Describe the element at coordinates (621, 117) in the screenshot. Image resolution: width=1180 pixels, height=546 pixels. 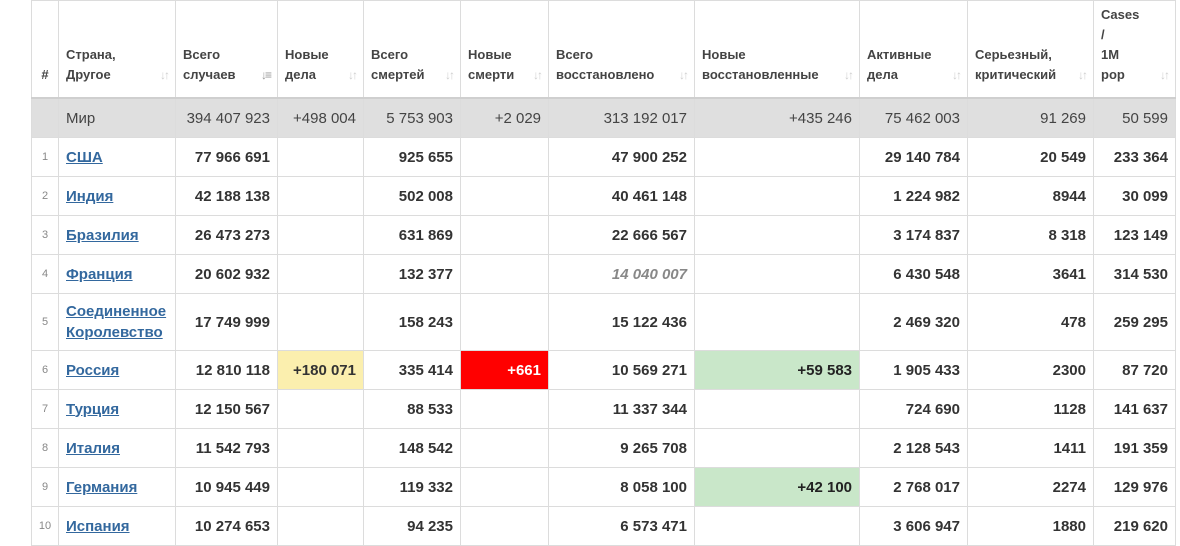
I see `total-recovered-cell: 313 192 017` at that location.